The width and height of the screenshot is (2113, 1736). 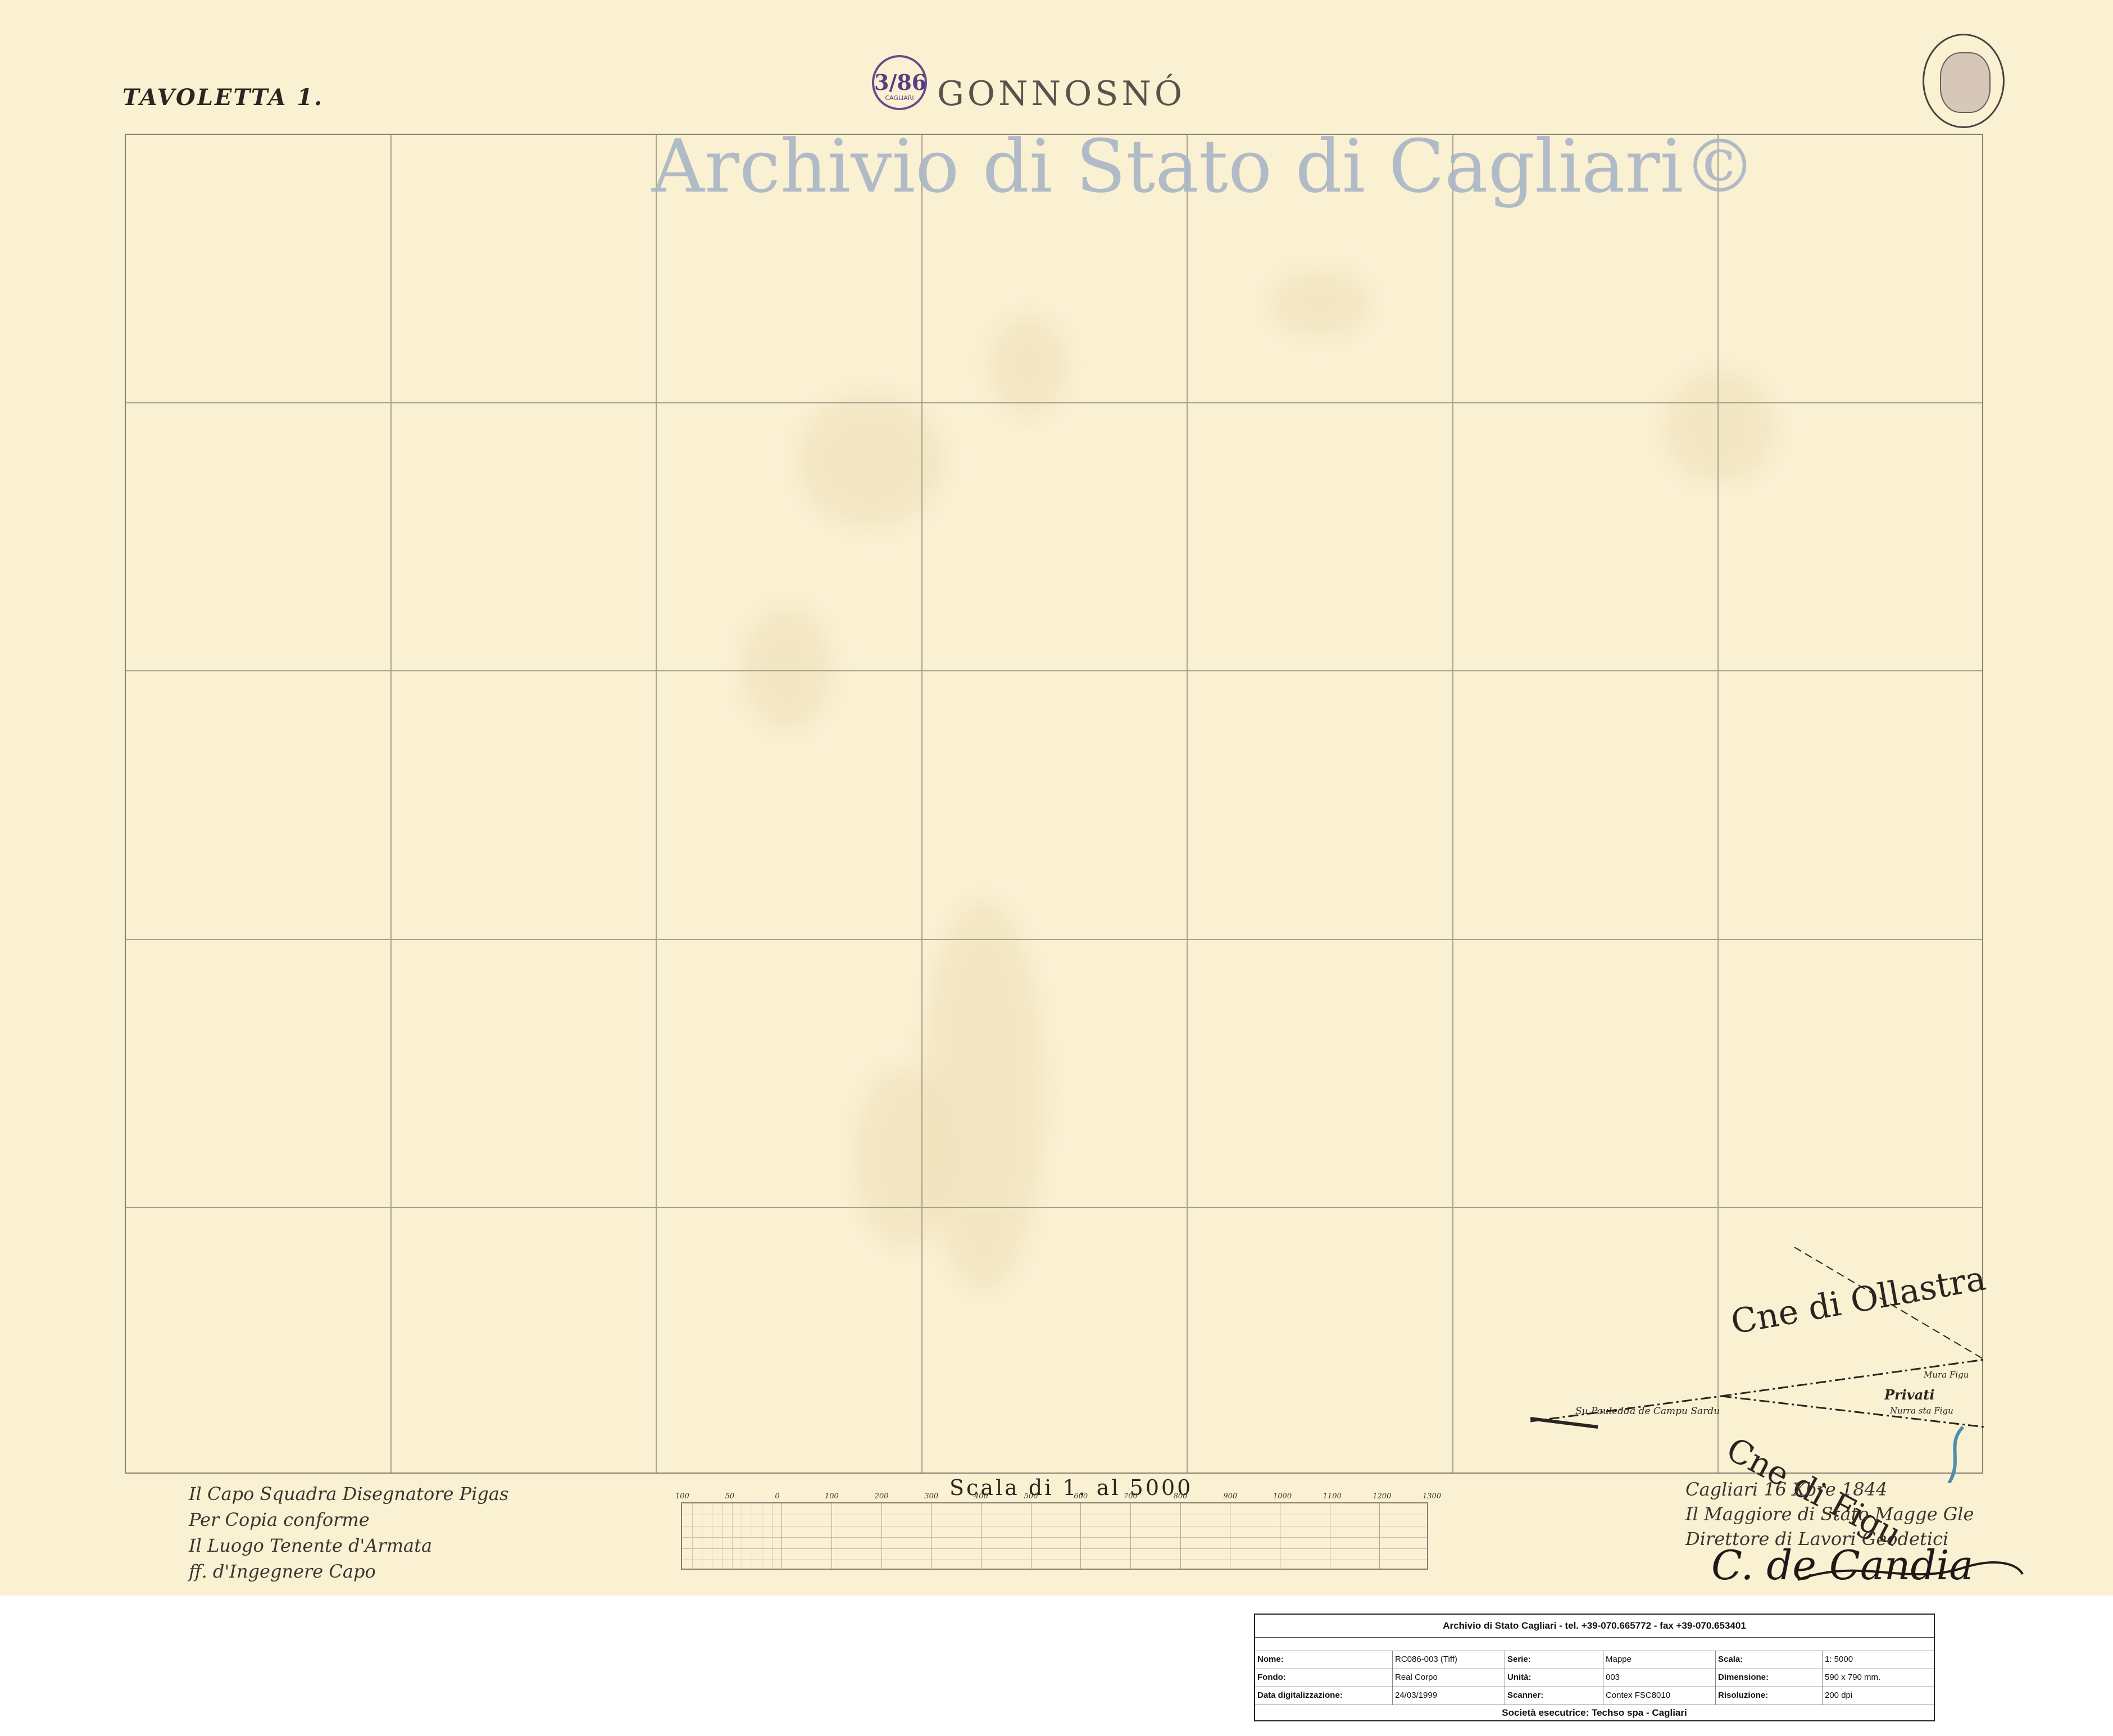 What do you see at coordinates (1449, 1660) in the screenshot?
I see `info-value: RC086-003 (Tiff)` at bounding box center [1449, 1660].